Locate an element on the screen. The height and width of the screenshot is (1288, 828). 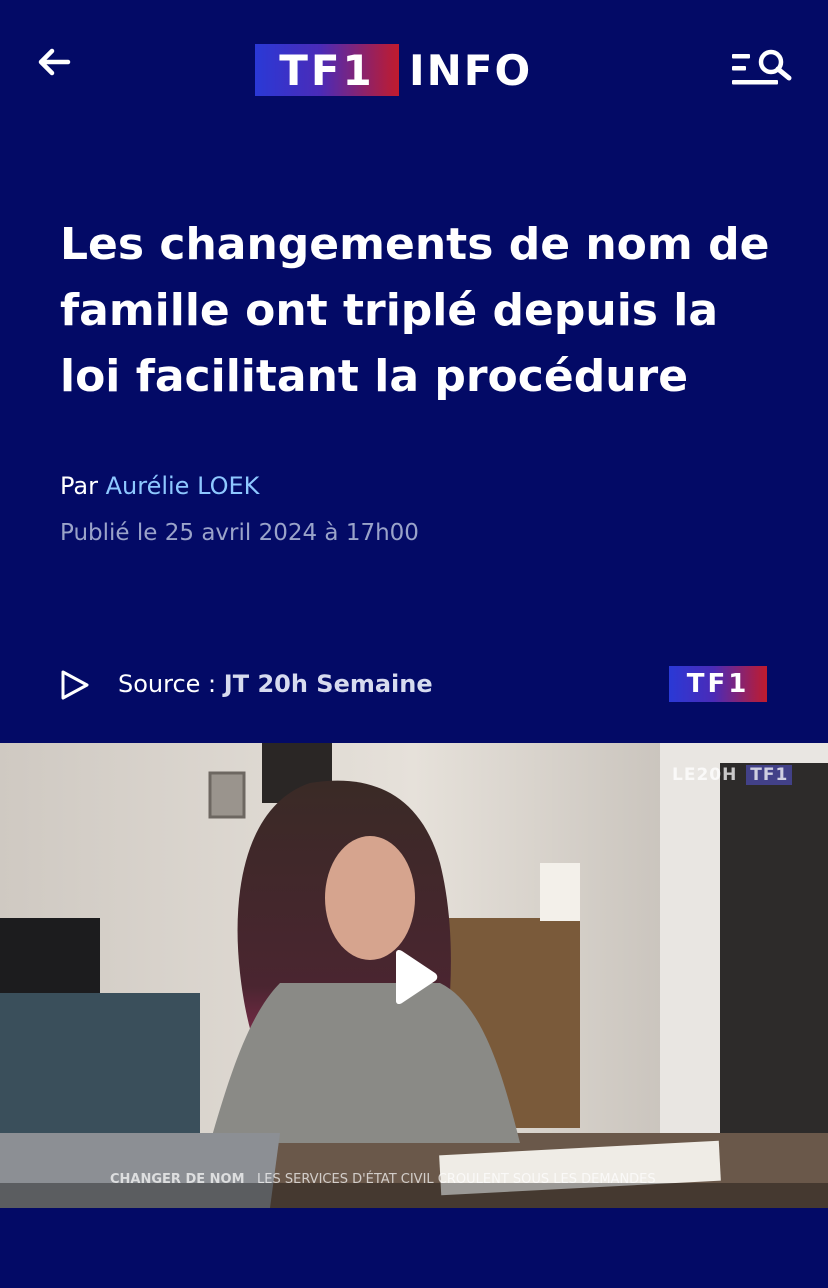
play-outline-icon is located at coordinates (75, 685).